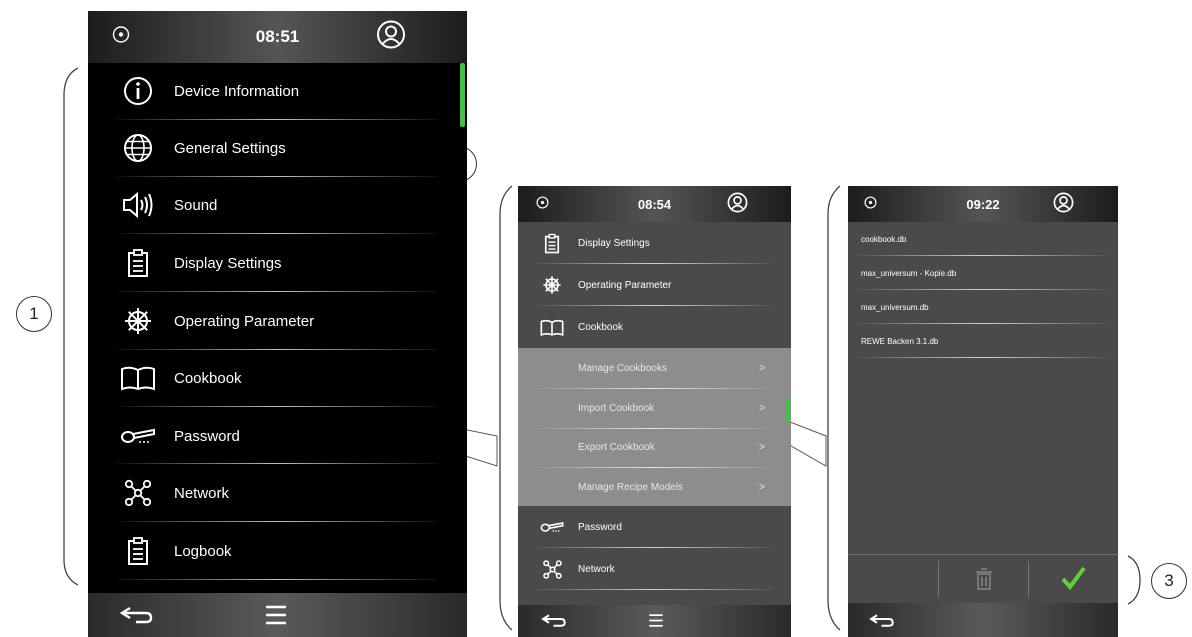  I want to click on clock-time: 08:54, so click(654, 204).